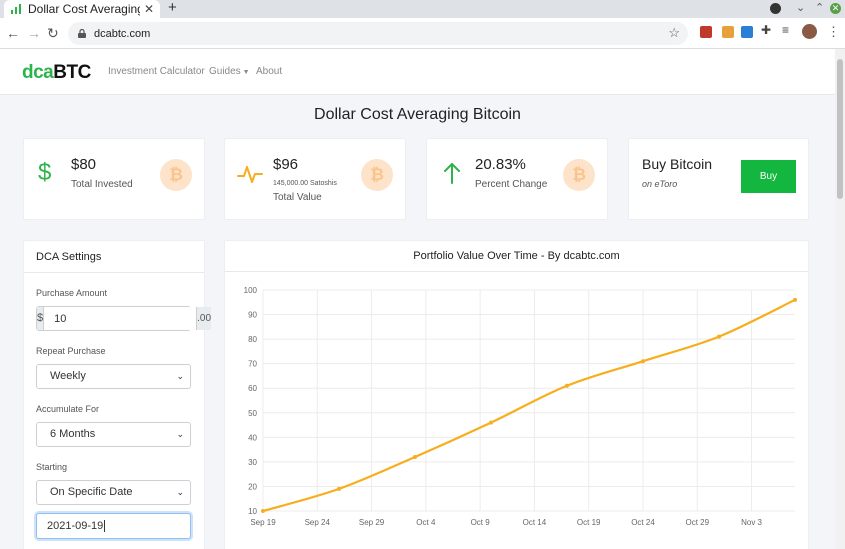 Image resolution: width=845 pixels, height=549 pixels. Describe the element at coordinates (775, 8) in the screenshot. I see `record-icon` at that location.